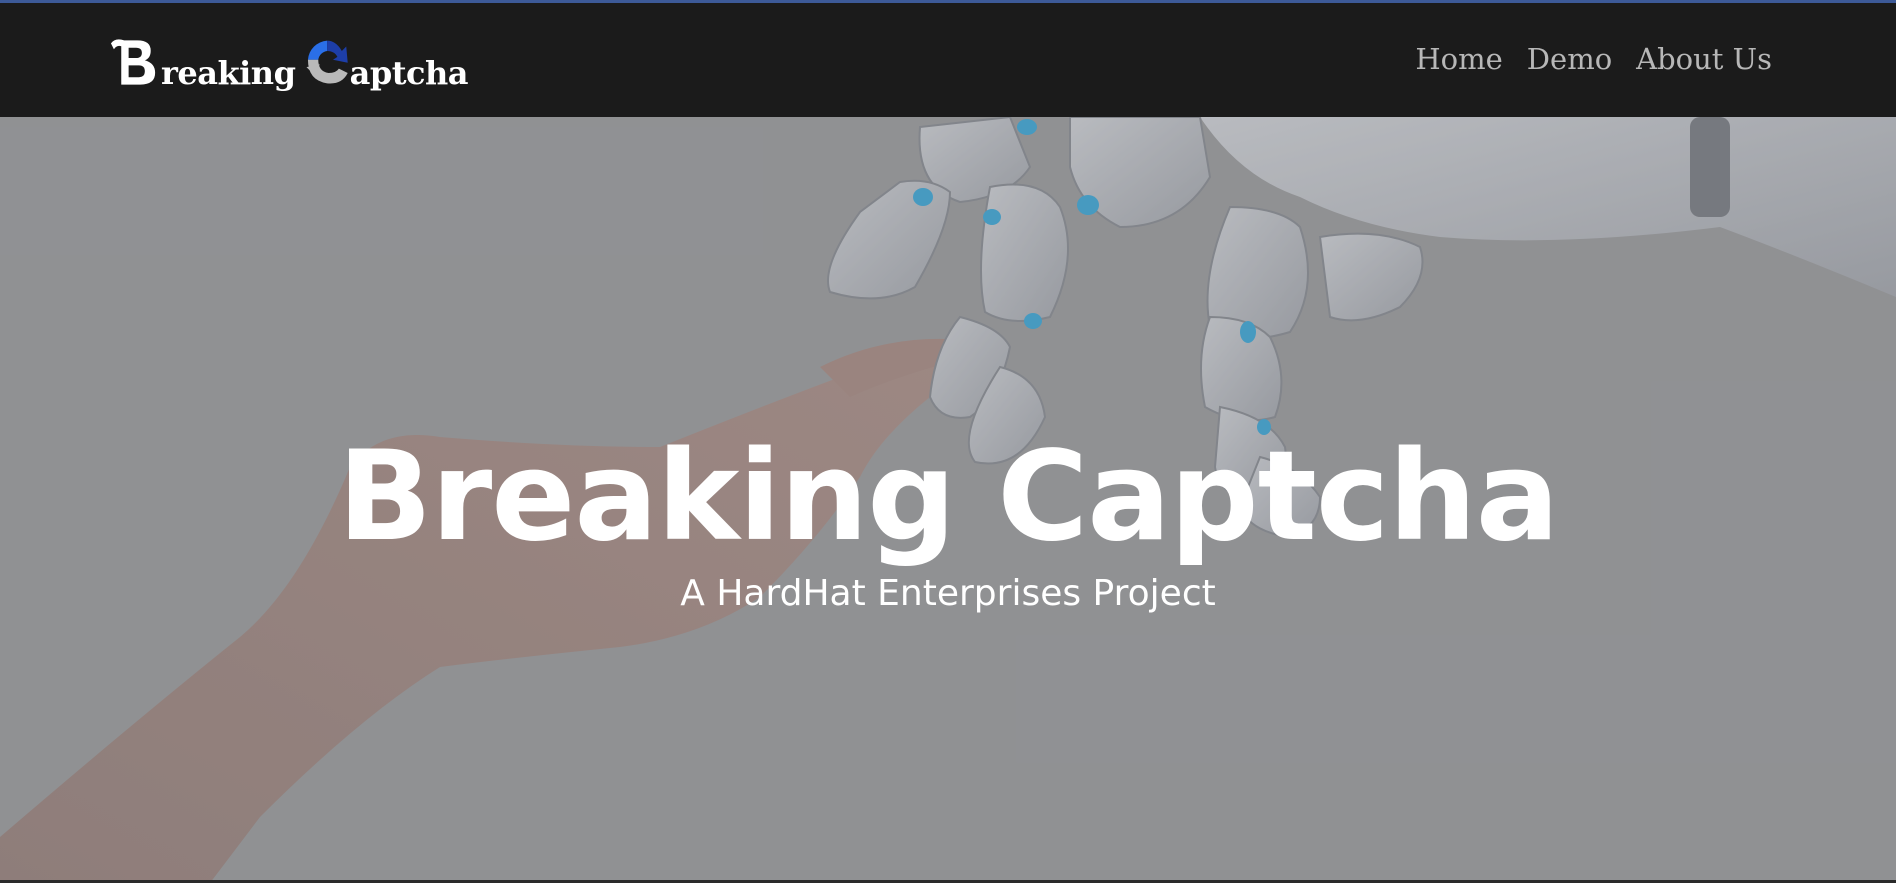  What do you see at coordinates (133, 62) in the screenshot?
I see `breaking-b-logo-icon` at bounding box center [133, 62].